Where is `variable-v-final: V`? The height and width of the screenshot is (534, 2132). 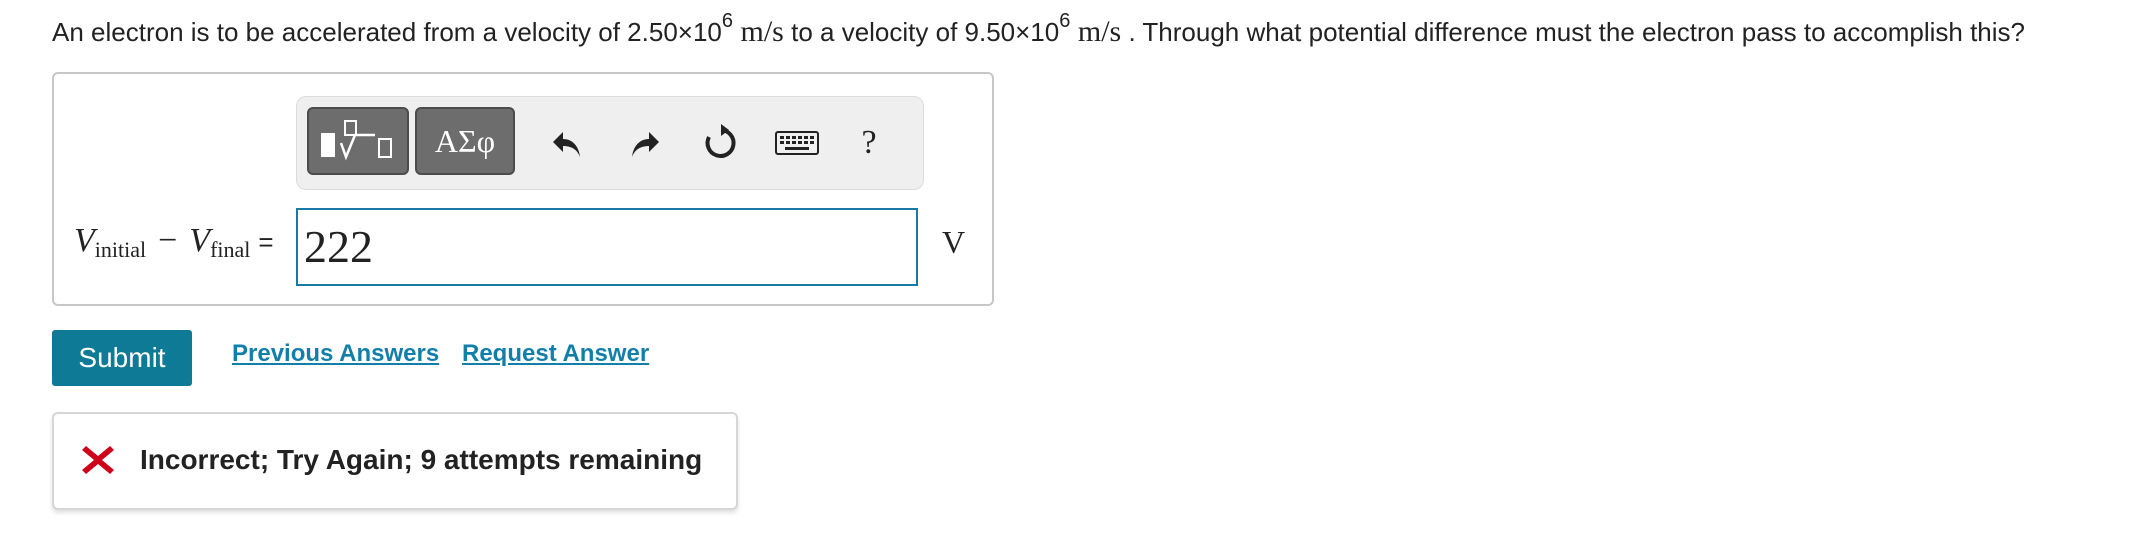
variable-v-final: V is located at coordinates (200, 240).